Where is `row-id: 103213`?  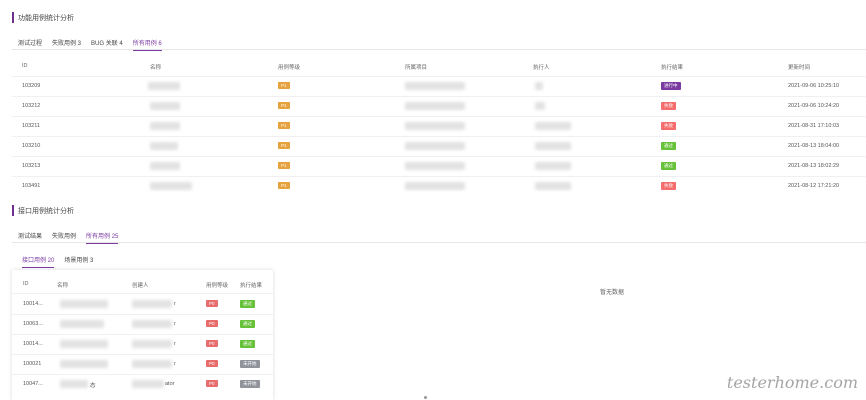 row-id: 103213 is located at coordinates (31, 166).